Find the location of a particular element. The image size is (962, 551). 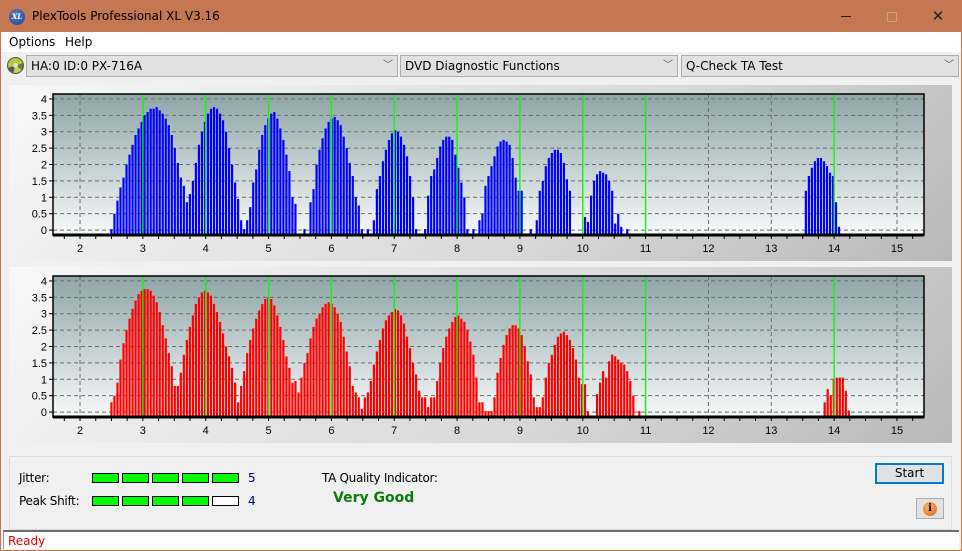

drive-select: HA:0 ID:0 PX-716A ﹀ is located at coordinates (212, 66).